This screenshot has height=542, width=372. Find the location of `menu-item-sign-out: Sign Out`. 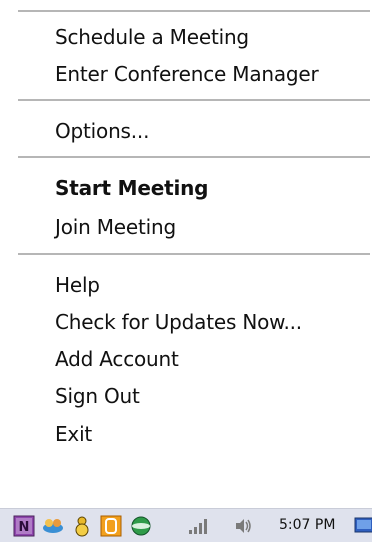

menu-item-sign-out: Sign Out is located at coordinates (97, 396).